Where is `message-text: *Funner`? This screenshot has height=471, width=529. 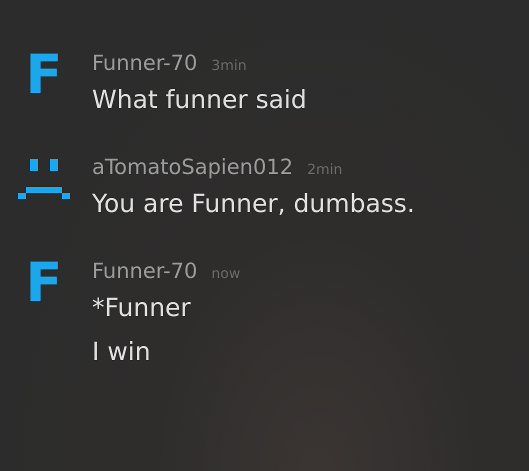
message-text: *Funner is located at coordinates (142, 308).